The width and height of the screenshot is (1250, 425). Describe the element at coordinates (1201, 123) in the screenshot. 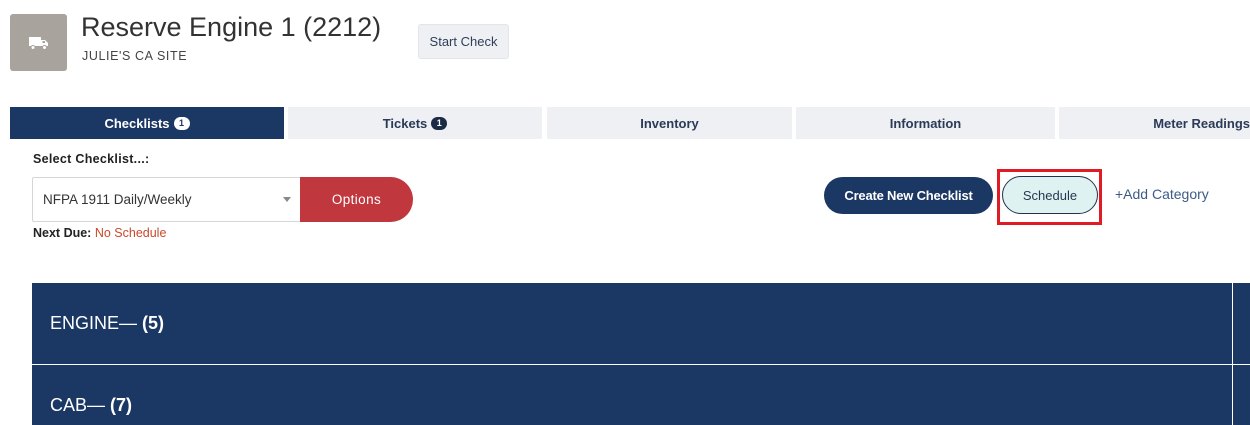

I see `tab-label: Meter Readings` at that location.